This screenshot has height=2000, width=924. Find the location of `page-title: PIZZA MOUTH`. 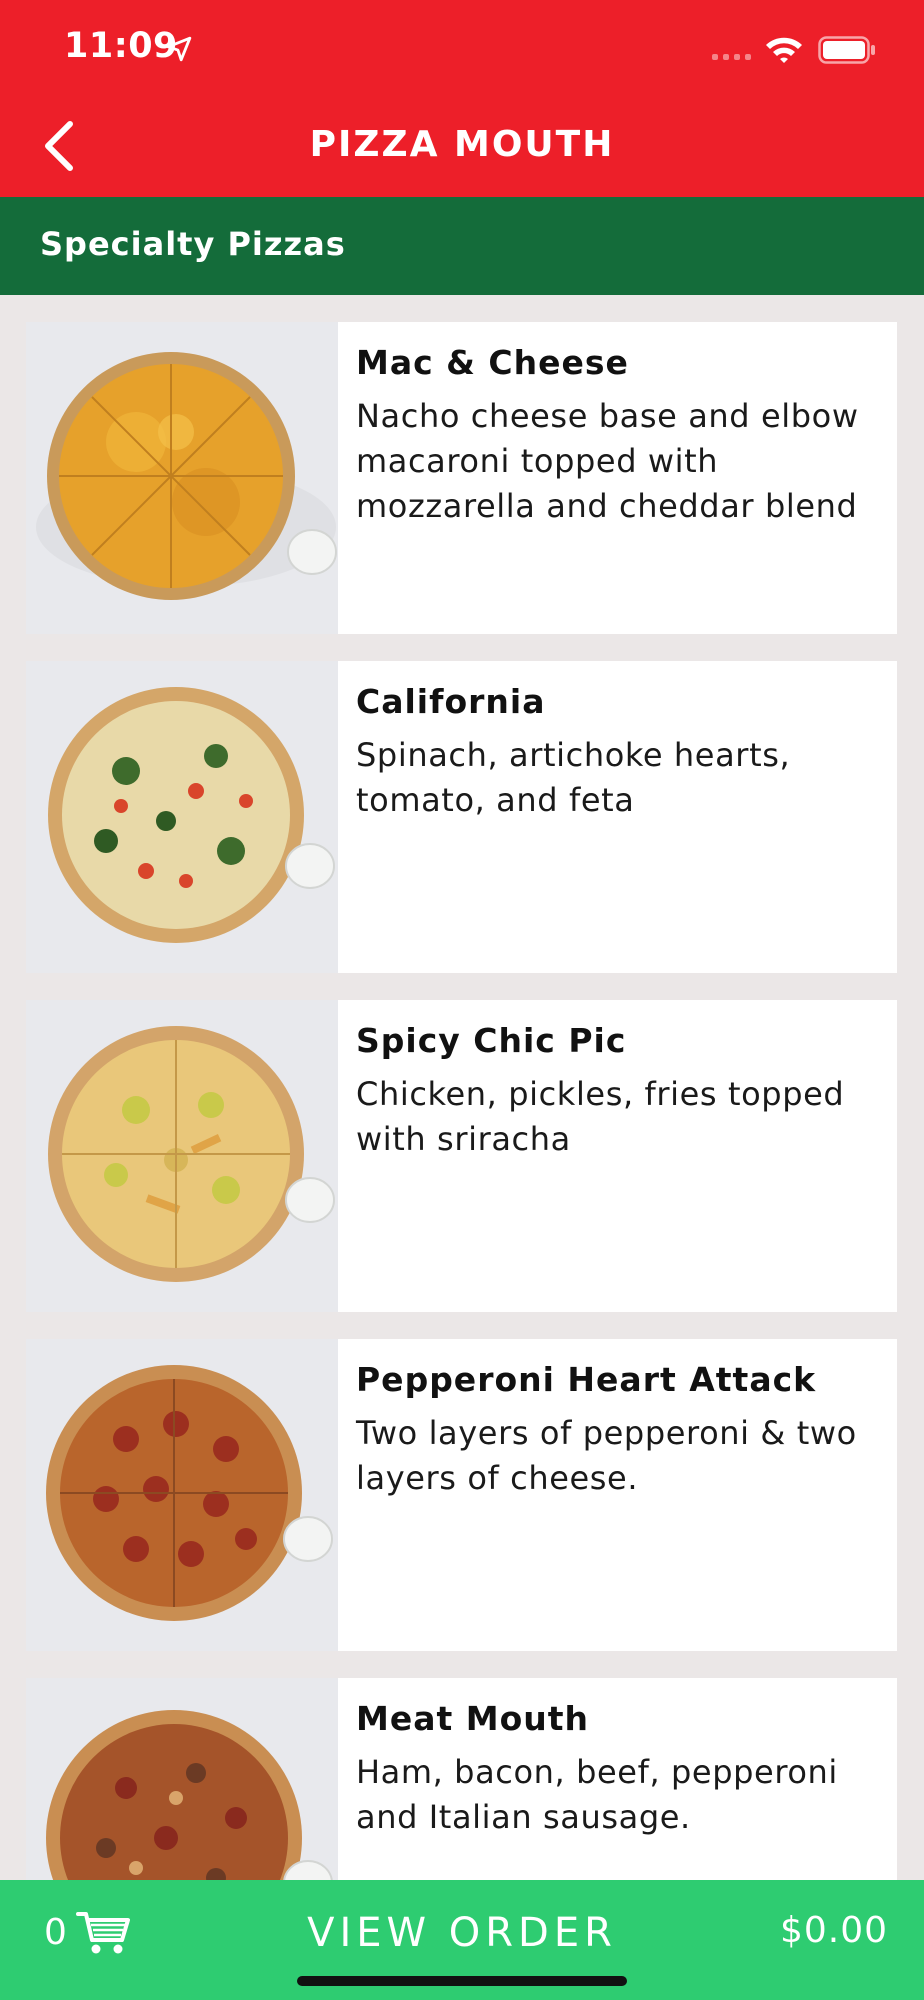

page-title: PIZZA MOUTH is located at coordinates (462, 144).